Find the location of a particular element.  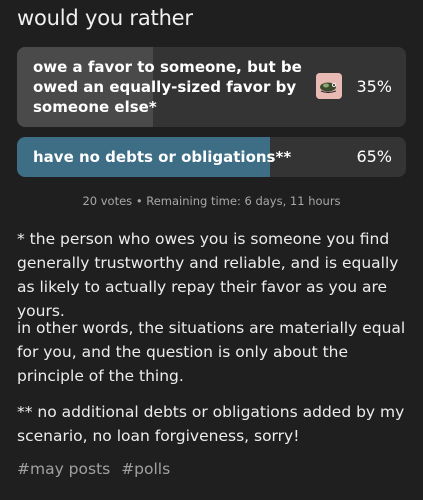

tag-link: #may posts is located at coordinates (63, 469).